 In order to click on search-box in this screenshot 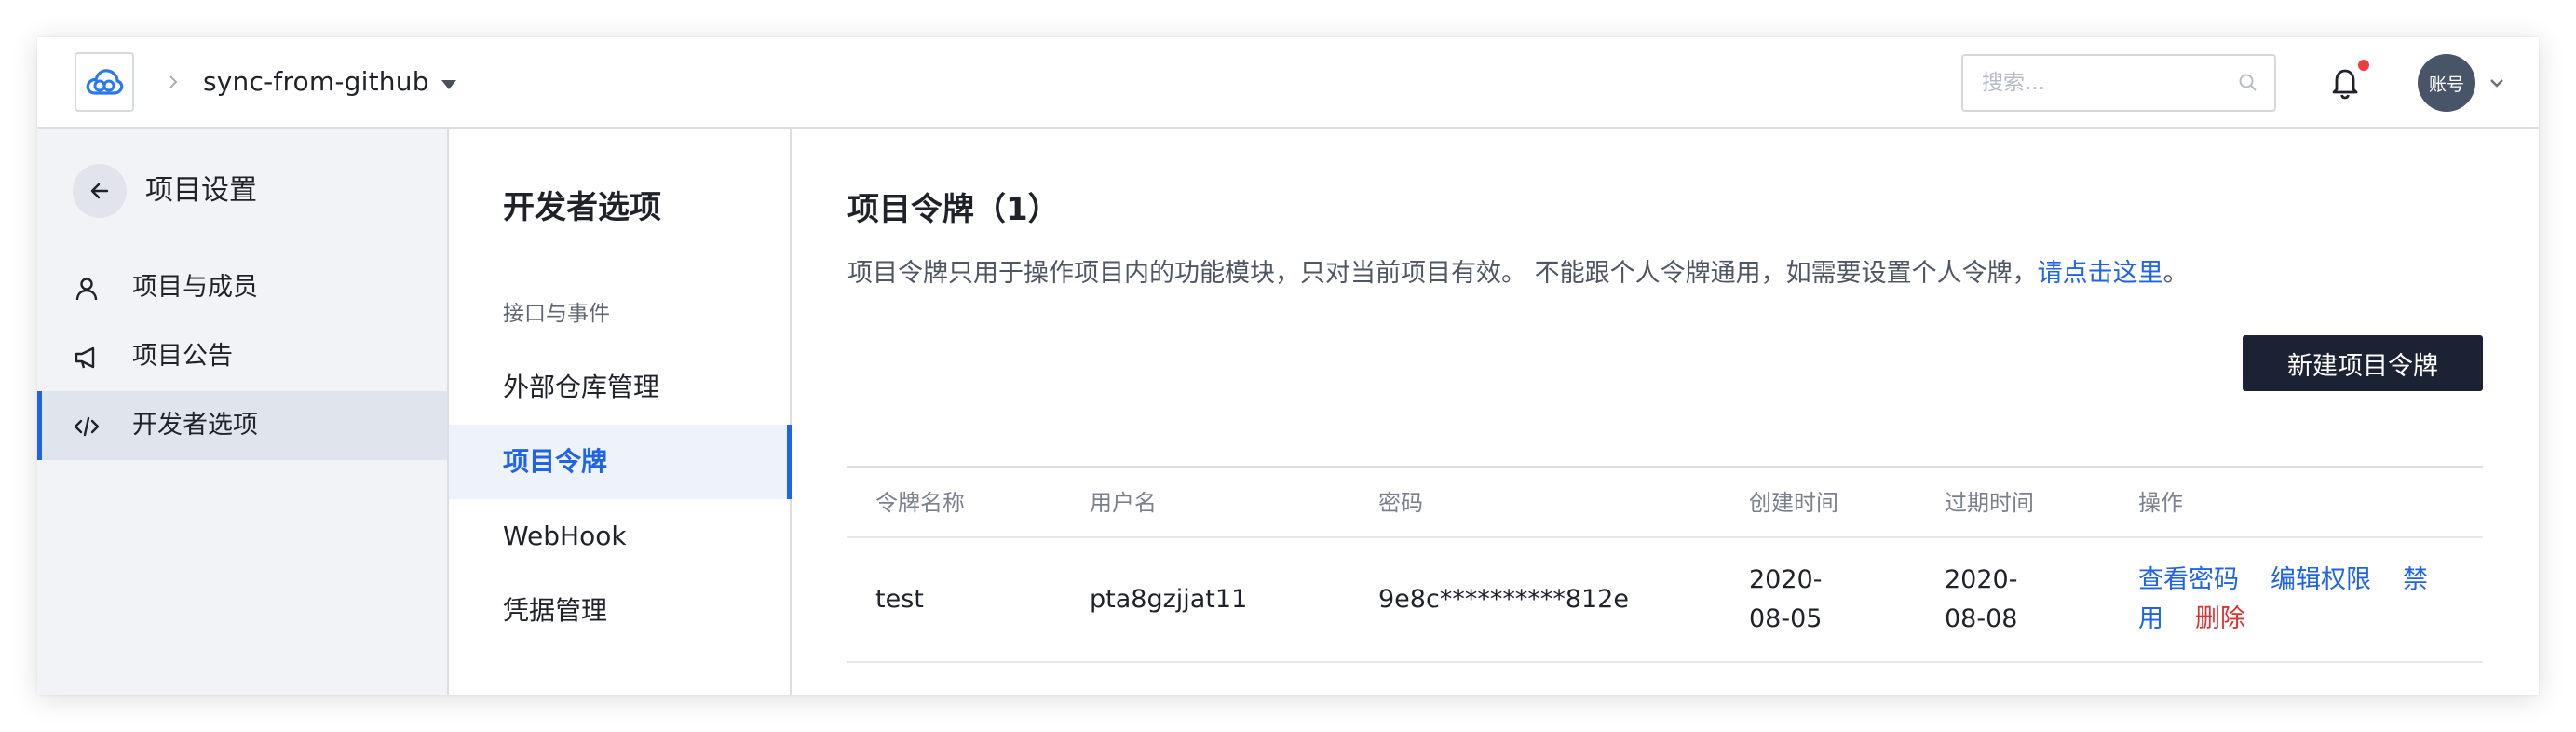, I will do `click(2118, 83)`.